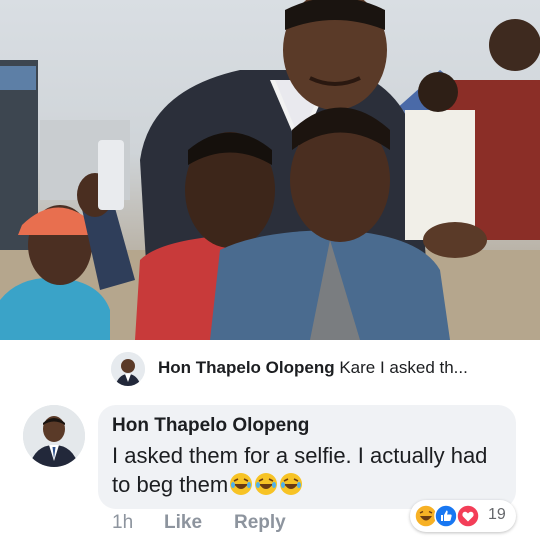  What do you see at coordinates (111, 175) in the screenshot?
I see `phone` at bounding box center [111, 175].